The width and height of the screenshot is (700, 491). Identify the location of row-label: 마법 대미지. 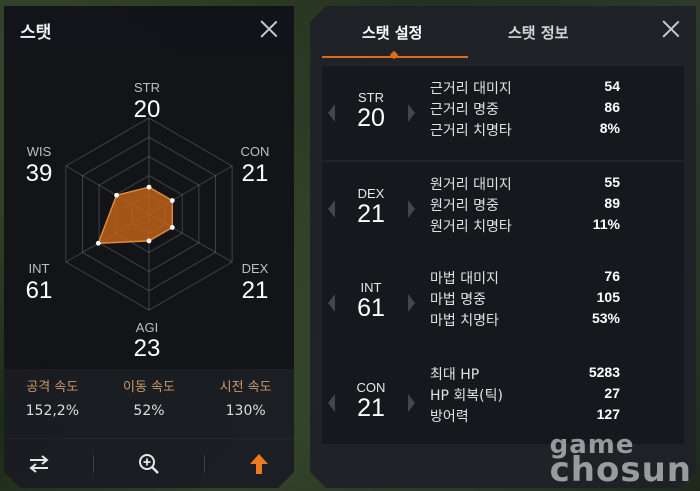
(464, 279).